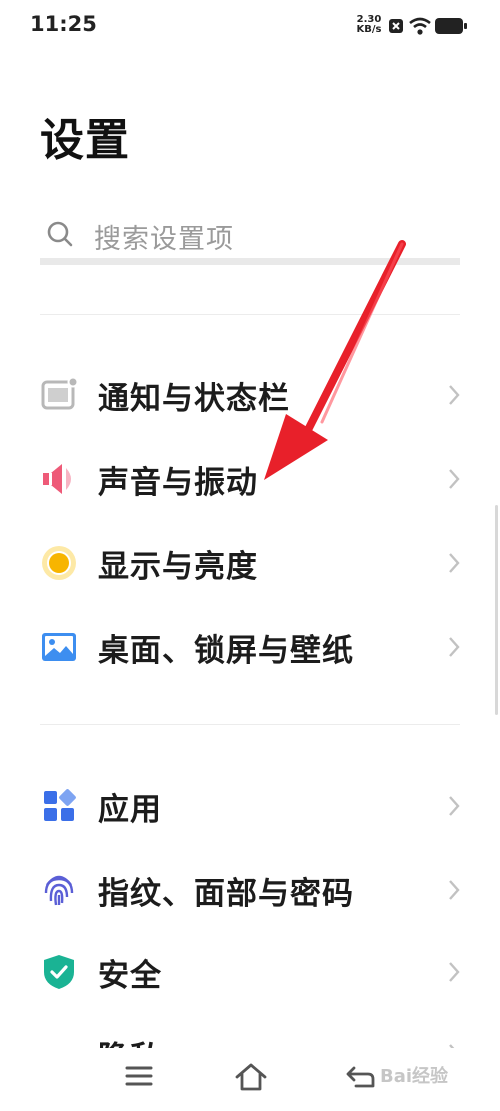 The width and height of the screenshot is (500, 1111). Describe the element at coordinates (361, 1076) in the screenshot. I see `back-icon` at that location.